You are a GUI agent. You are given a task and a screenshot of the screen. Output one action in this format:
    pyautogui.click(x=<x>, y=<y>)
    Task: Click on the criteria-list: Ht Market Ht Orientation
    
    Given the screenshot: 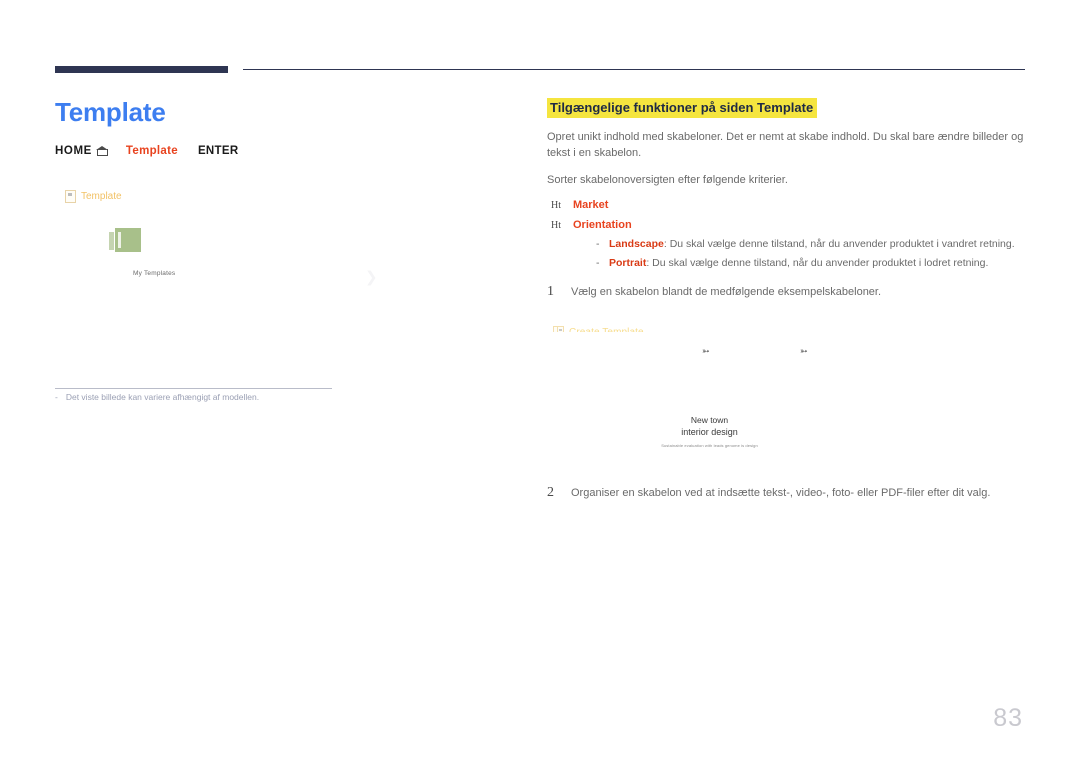 What is the action you would take?
    pyautogui.click(x=786, y=215)
    